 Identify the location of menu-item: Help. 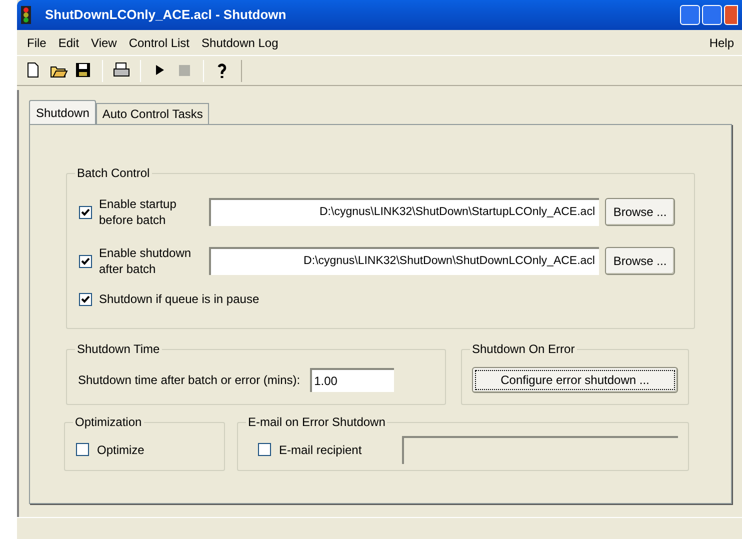
(721, 43).